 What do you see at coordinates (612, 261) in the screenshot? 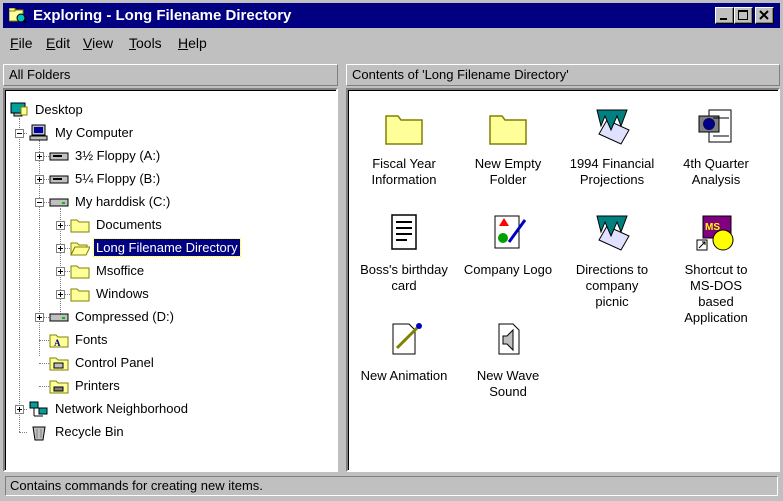
I see `file-item-directions-to-company-picnic: Directions to company picnic` at bounding box center [612, 261].